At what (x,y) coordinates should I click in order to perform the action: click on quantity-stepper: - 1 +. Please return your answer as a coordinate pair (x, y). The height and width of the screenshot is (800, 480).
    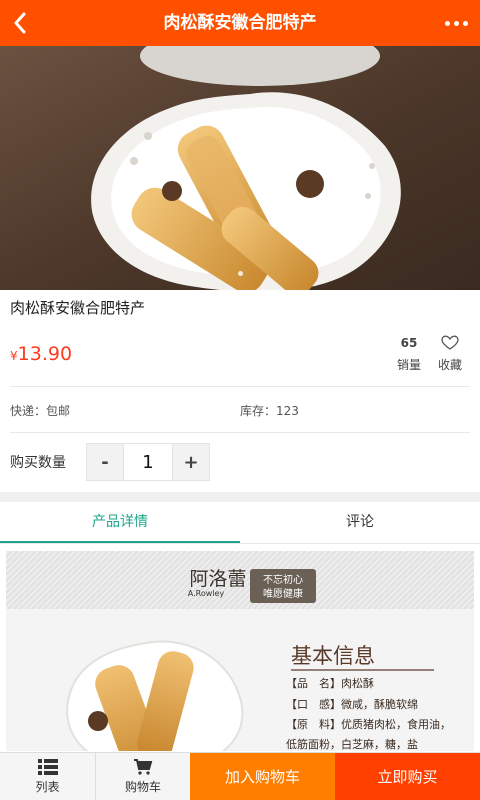
    Looking at the image, I should click on (148, 462).